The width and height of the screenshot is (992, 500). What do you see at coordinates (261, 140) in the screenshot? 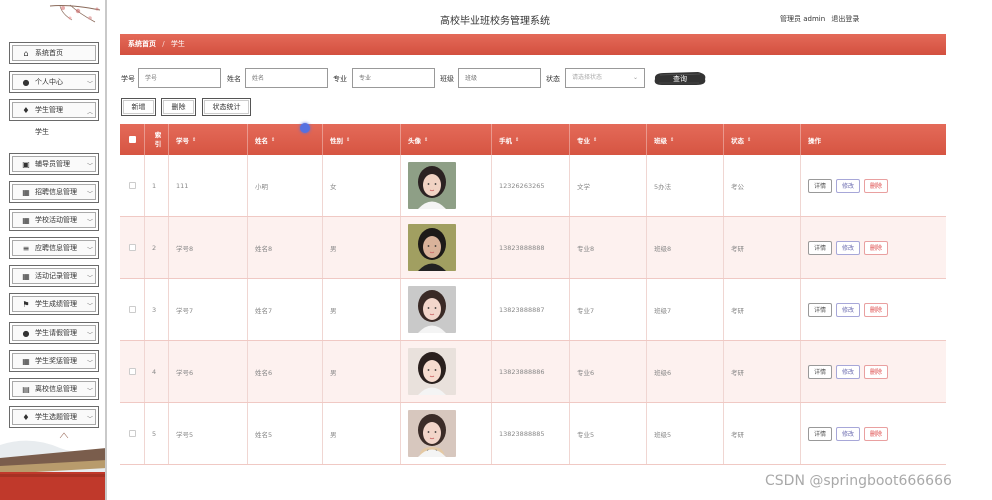
I see `column-header-label: 姓名` at bounding box center [261, 140].